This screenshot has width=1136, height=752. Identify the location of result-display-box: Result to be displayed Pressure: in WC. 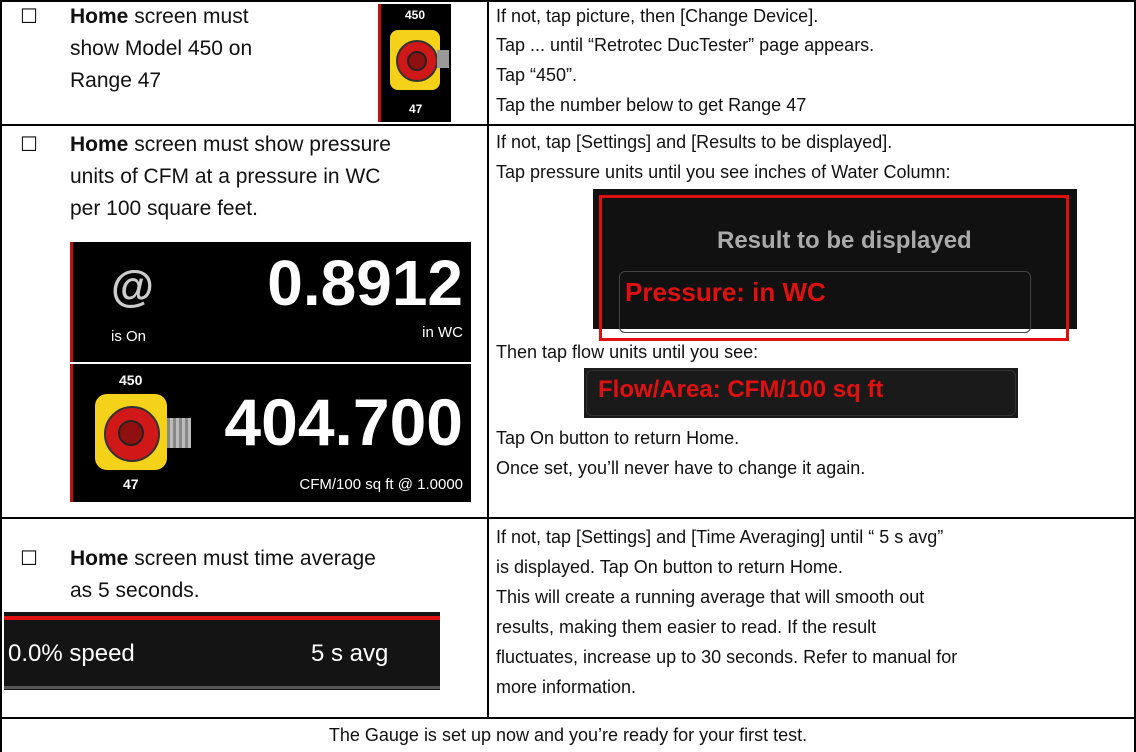
(835, 265).